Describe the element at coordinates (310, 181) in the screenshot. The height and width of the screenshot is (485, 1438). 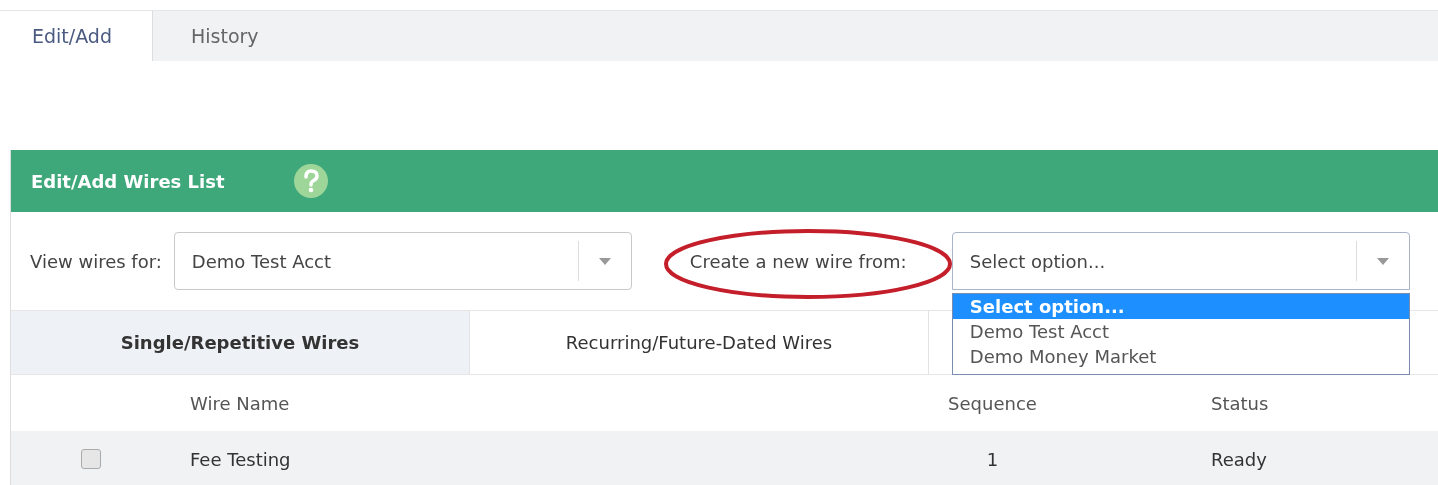
I see `help-icon` at that location.